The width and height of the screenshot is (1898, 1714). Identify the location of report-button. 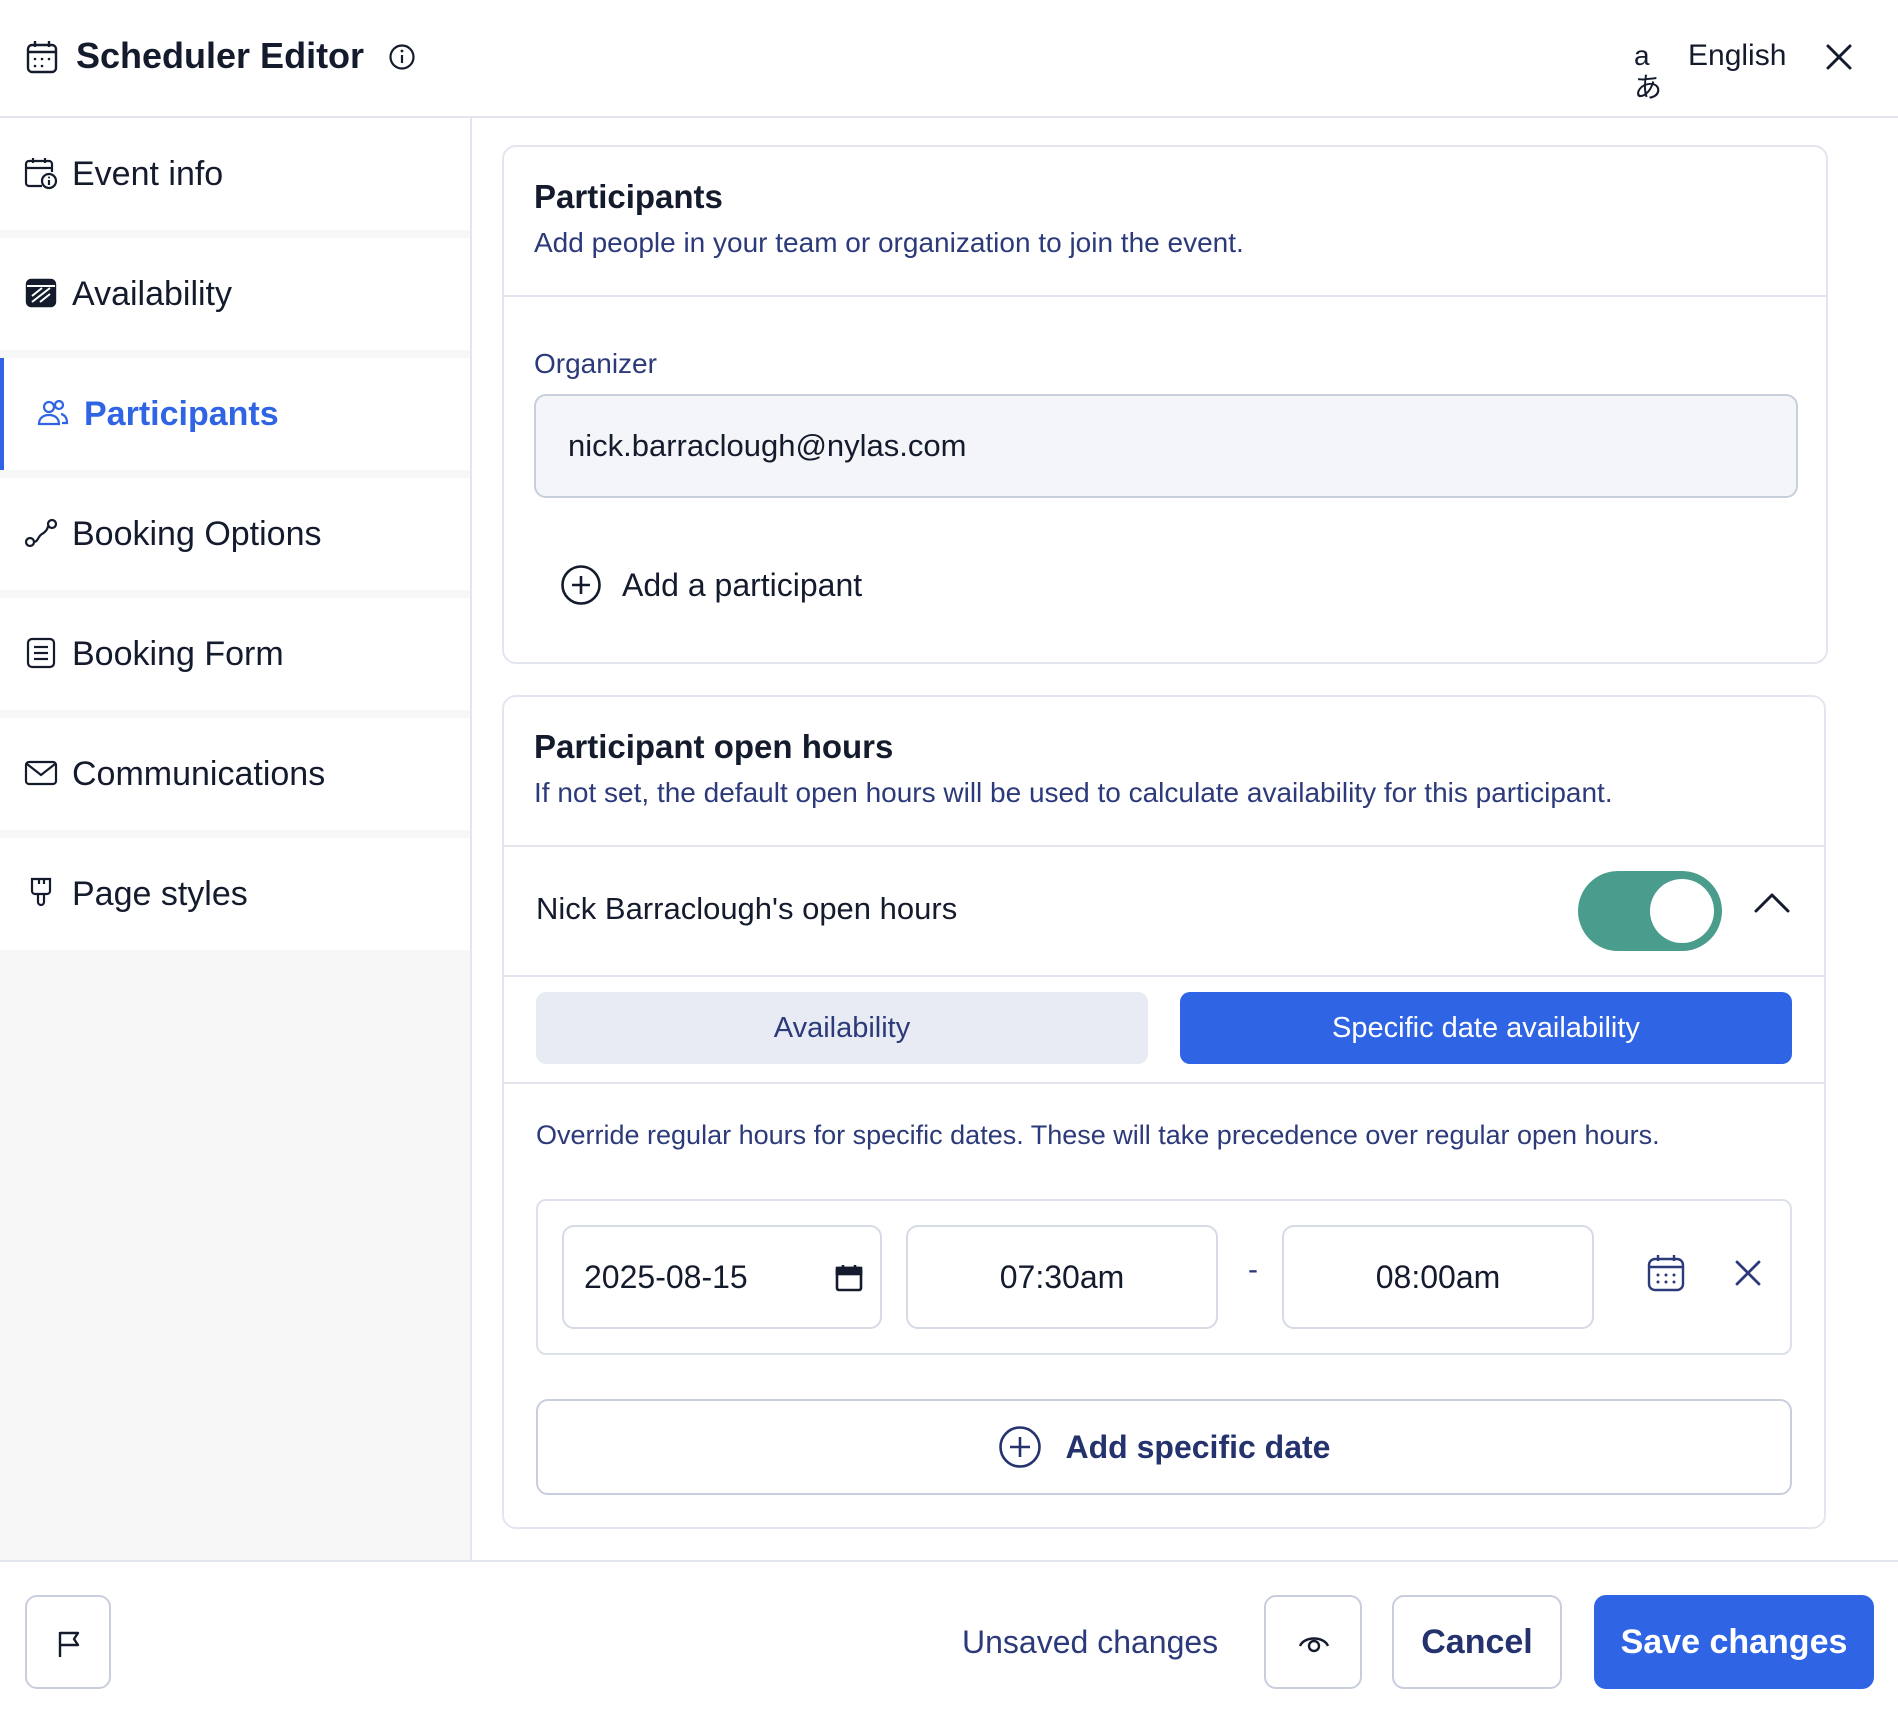
(68, 1642).